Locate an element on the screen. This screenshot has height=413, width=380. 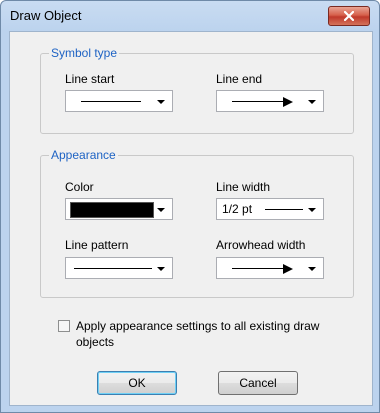
line-pattern-label: Line pattern is located at coordinates (97, 245).